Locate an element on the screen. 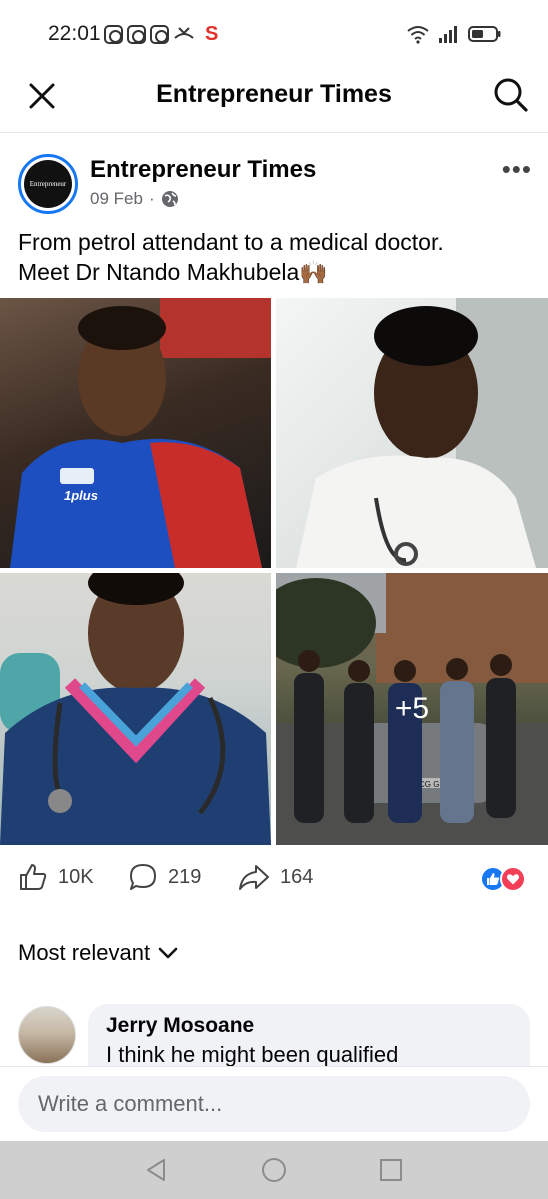 The height and width of the screenshot is (1199, 548). page-avatar: Entrepreneur is located at coordinates (48, 184).